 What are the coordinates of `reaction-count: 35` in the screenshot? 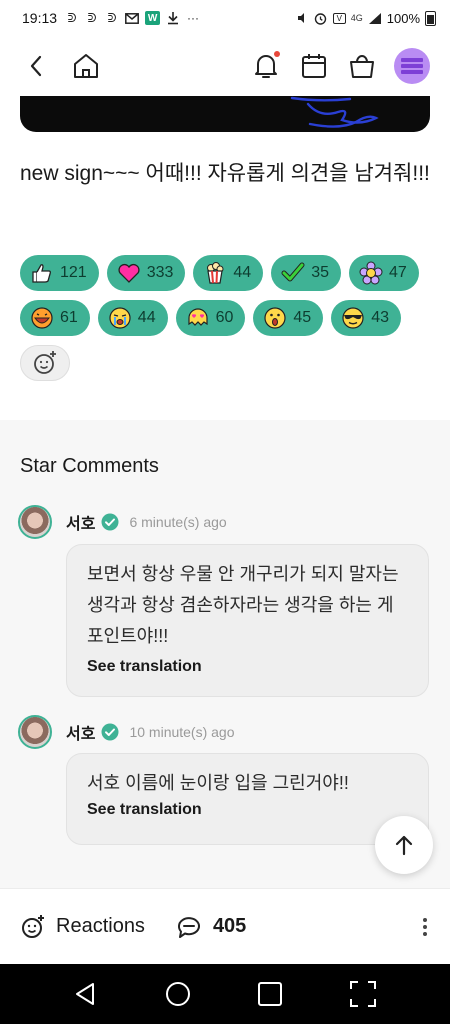 It's located at (320, 272).